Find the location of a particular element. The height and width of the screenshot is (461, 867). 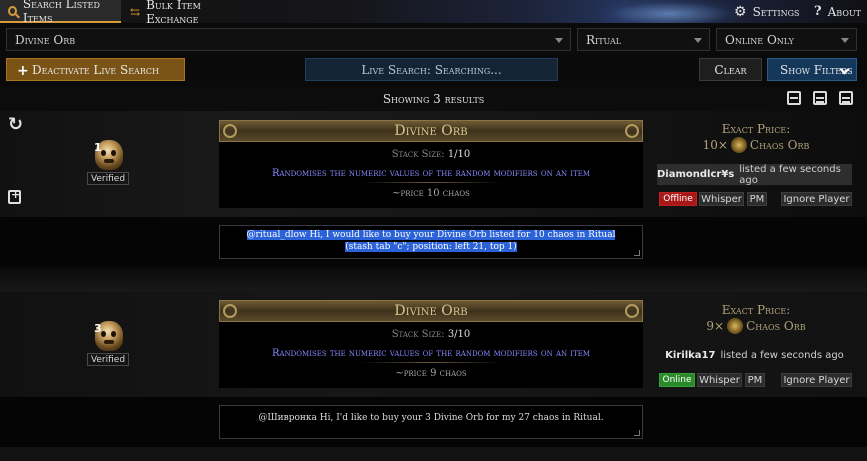

question-icon: ? is located at coordinates (818, 11).